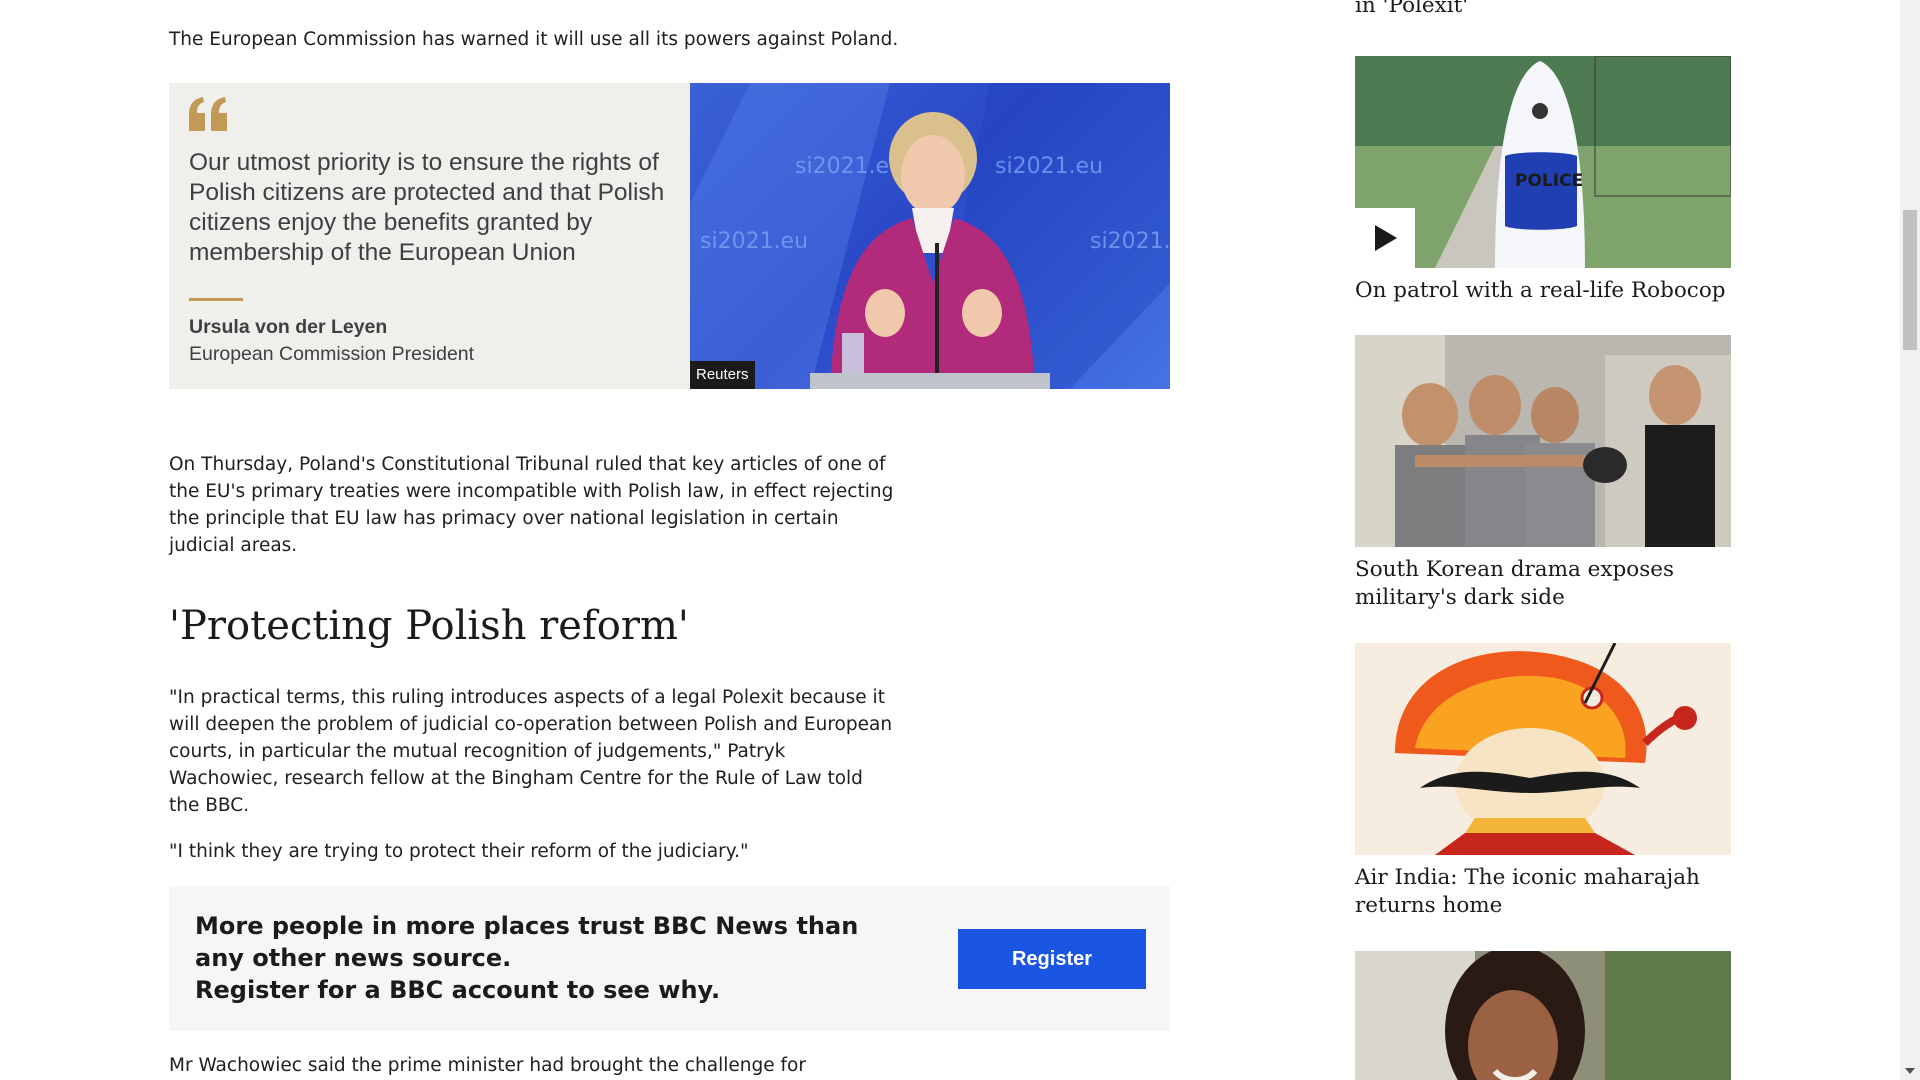 The width and height of the screenshot is (1920, 1080). I want to click on military-drama-image, so click(1543, 441).